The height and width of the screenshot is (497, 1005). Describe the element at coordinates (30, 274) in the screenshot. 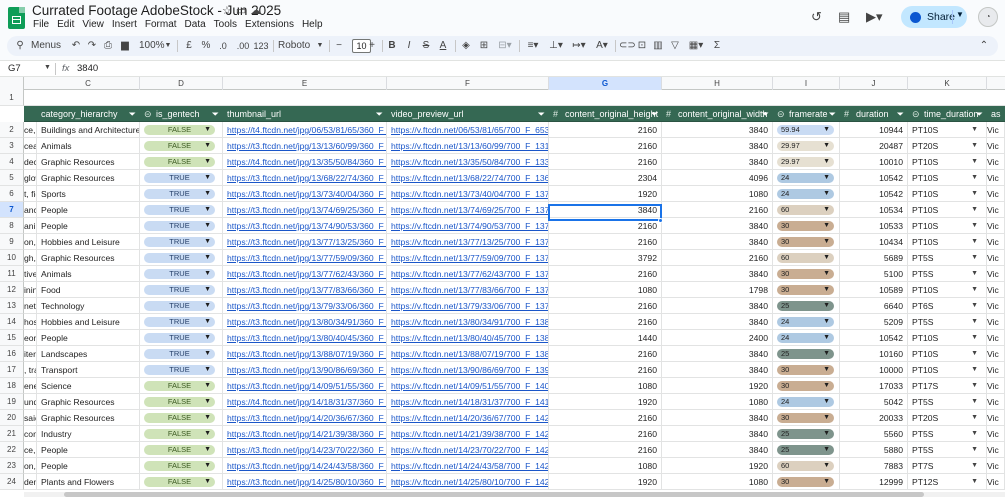

I see `cell-category-prefix: tive,` at that location.